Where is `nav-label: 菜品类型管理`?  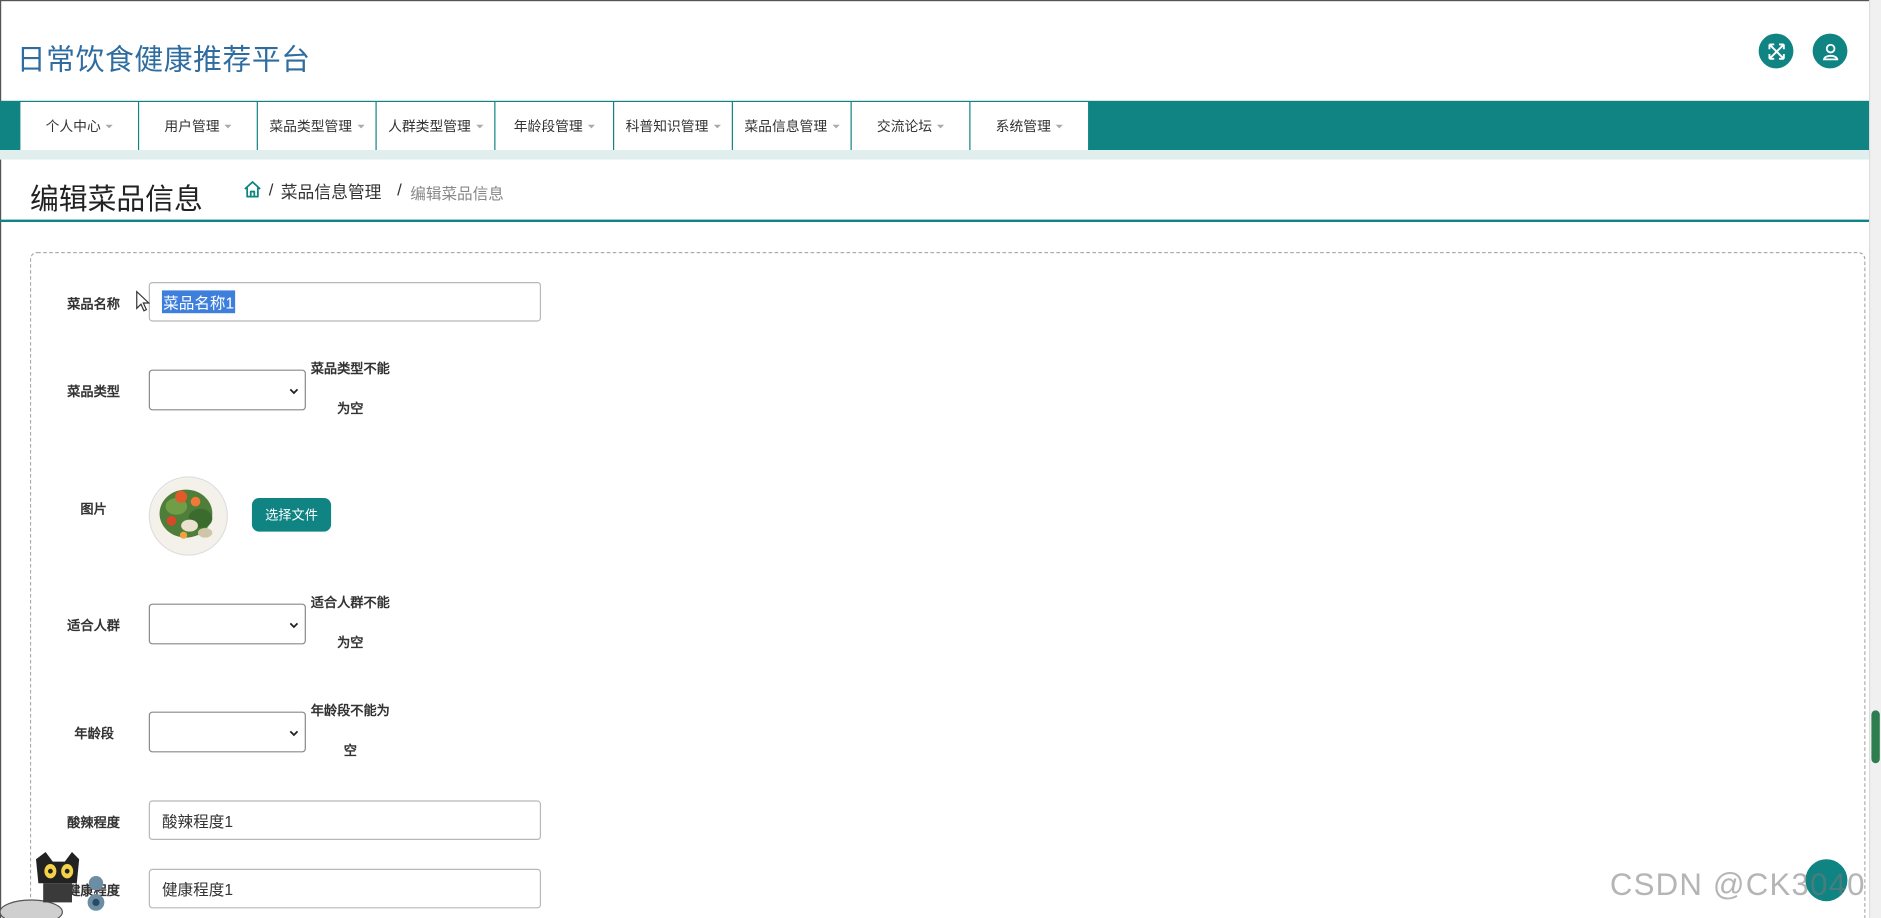 nav-label: 菜品类型管理 is located at coordinates (311, 127).